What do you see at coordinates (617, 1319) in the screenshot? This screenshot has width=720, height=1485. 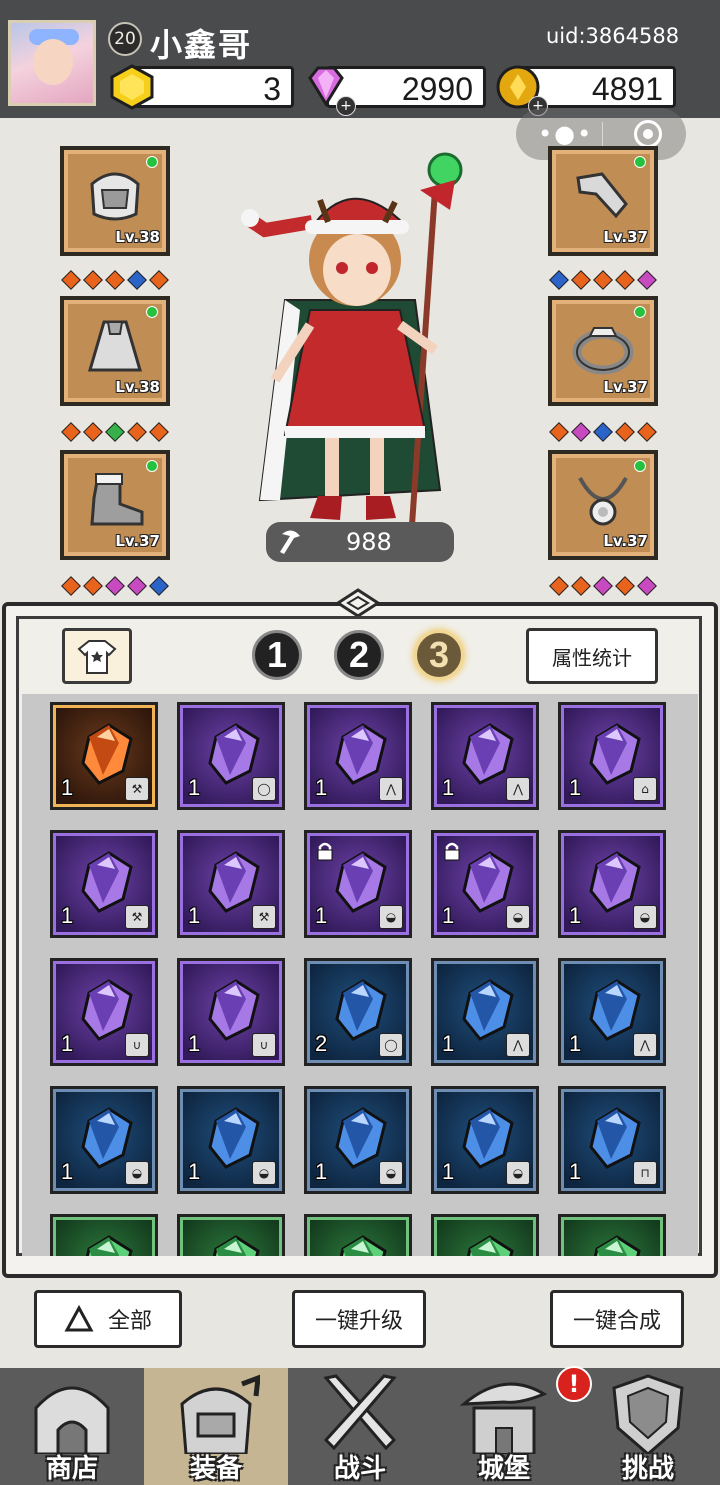 I see `merge-all-button: 一键合成` at bounding box center [617, 1319].